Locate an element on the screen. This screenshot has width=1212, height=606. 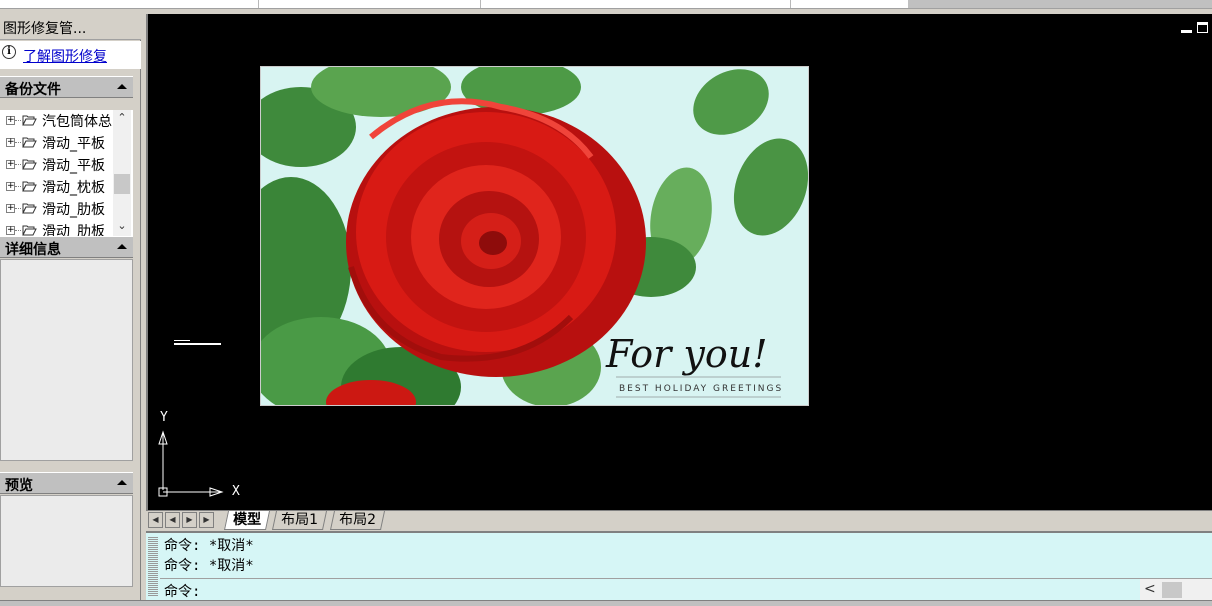
ucs-axes-icon is located at coordinates (191, 463).